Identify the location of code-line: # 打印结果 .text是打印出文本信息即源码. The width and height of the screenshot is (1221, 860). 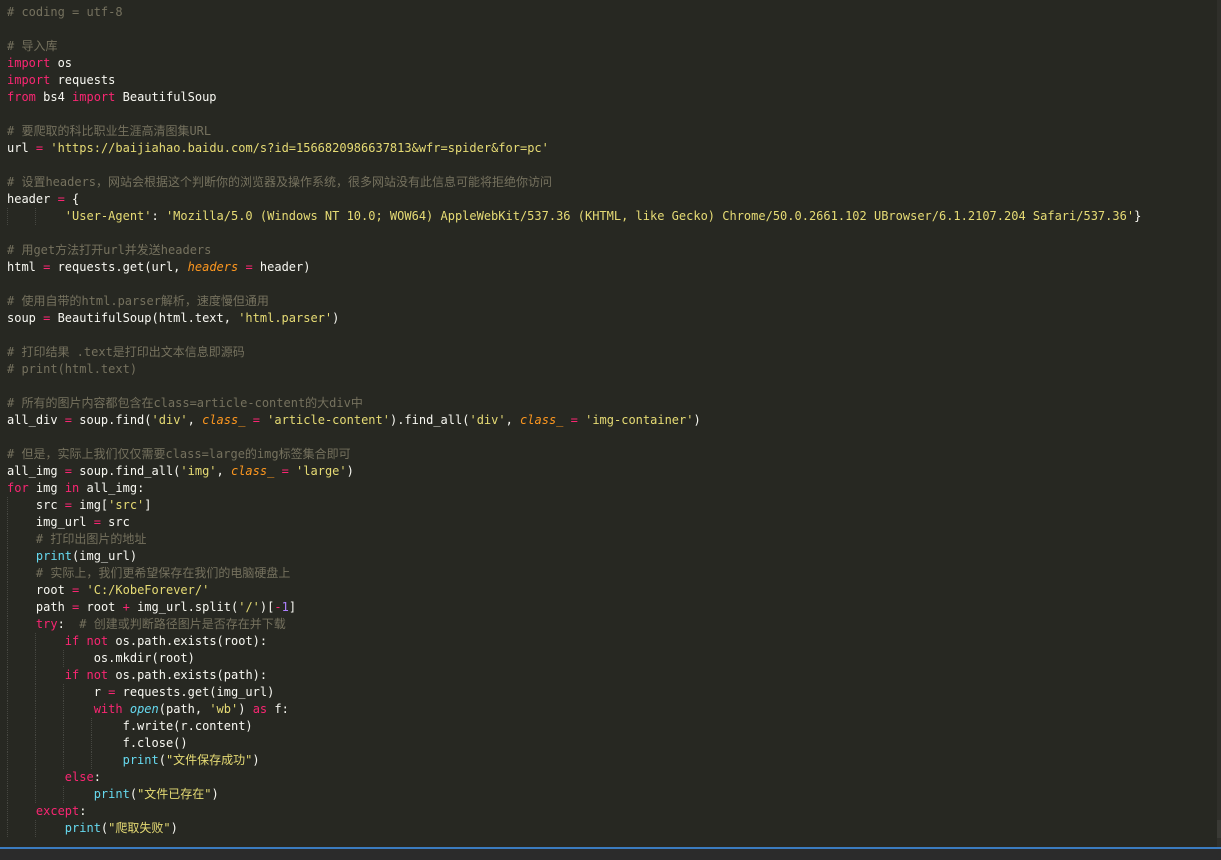
(126, 352).